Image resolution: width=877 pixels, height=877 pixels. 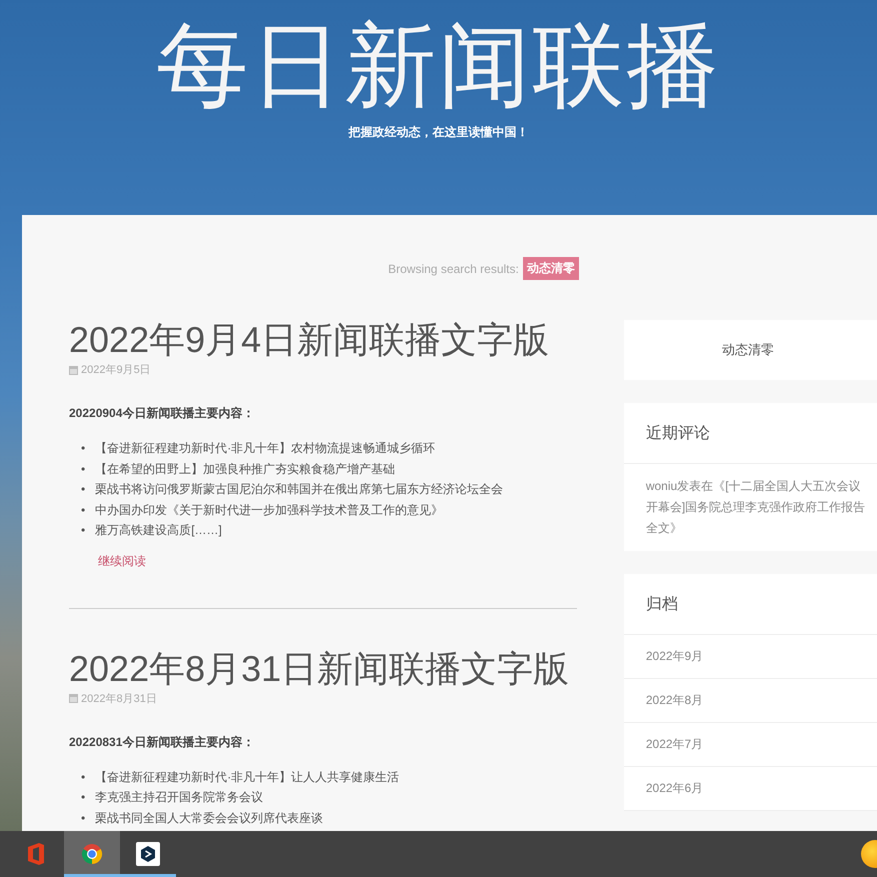 What do you see at coordinates (36, 854) in the screenshot?
I see `office-logo-icon` at bounding box center [36, 854].